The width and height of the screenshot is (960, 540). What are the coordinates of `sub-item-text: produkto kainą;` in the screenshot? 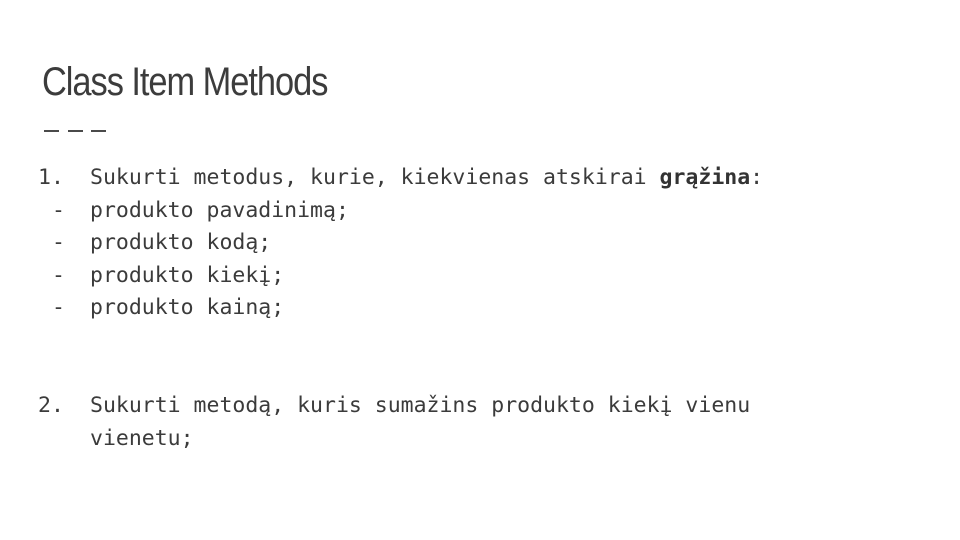 It's located at (187, 308).